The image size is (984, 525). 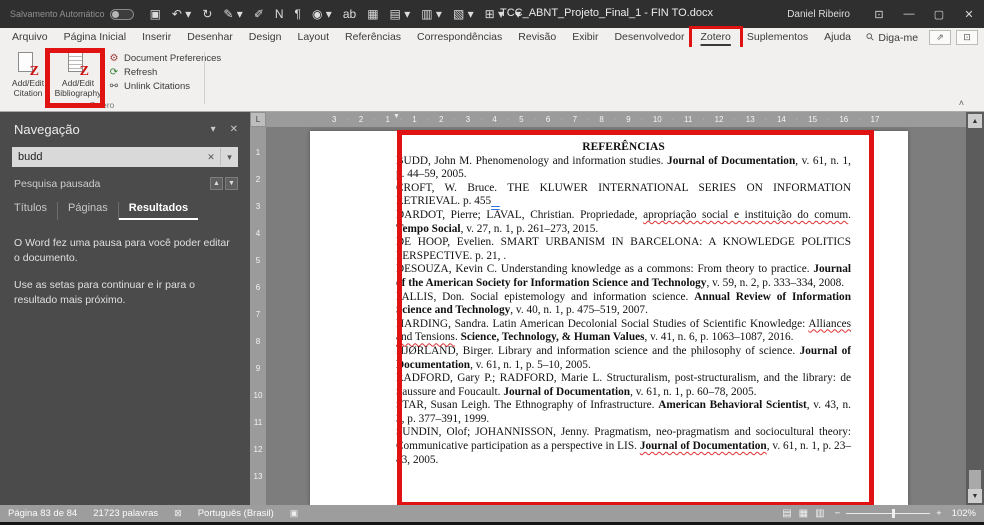 What do you see at coordinates (939, 14) in the screenshot?
I see `restore-icon: ▢` at bounding box center [939, 14].